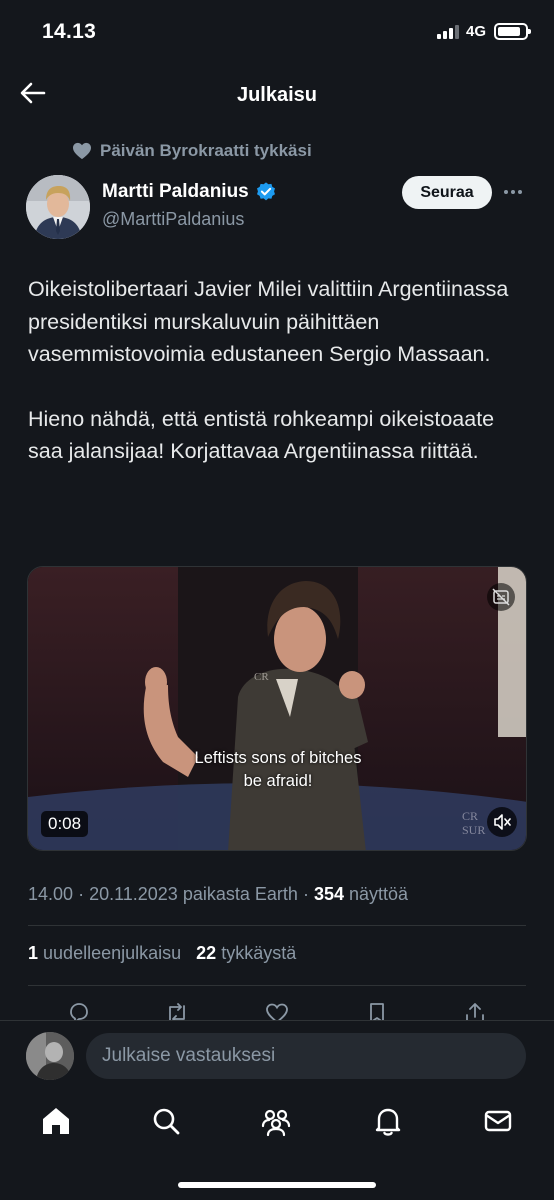  Describe the element at coordinates (306, 1056) in the screenshot. I see `reply-input: Julkaise vastauksesi` at that location.